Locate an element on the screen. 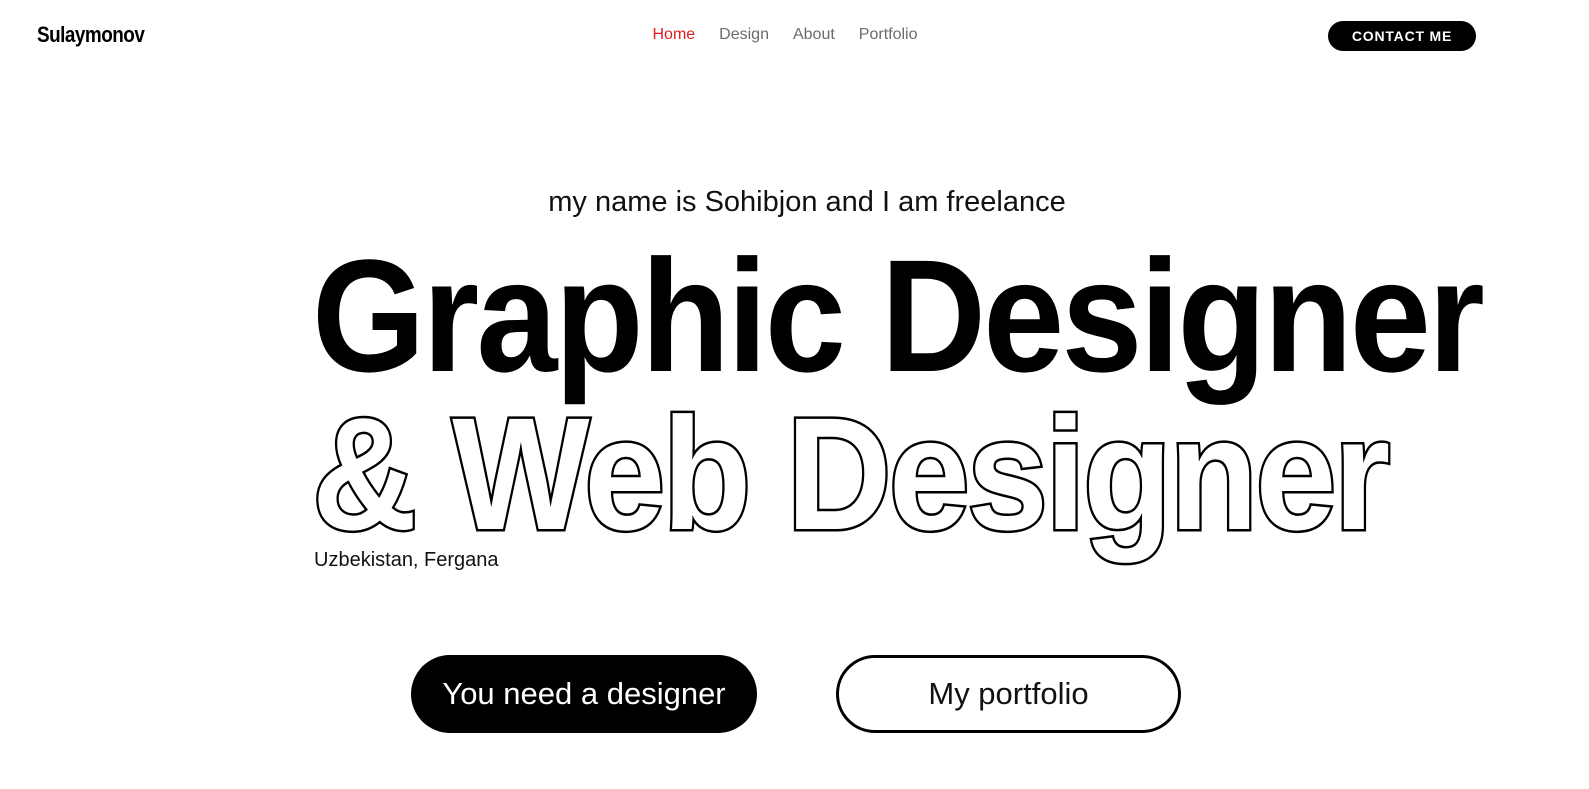  nav-link-design: Design is located at coordinates (744, 35).